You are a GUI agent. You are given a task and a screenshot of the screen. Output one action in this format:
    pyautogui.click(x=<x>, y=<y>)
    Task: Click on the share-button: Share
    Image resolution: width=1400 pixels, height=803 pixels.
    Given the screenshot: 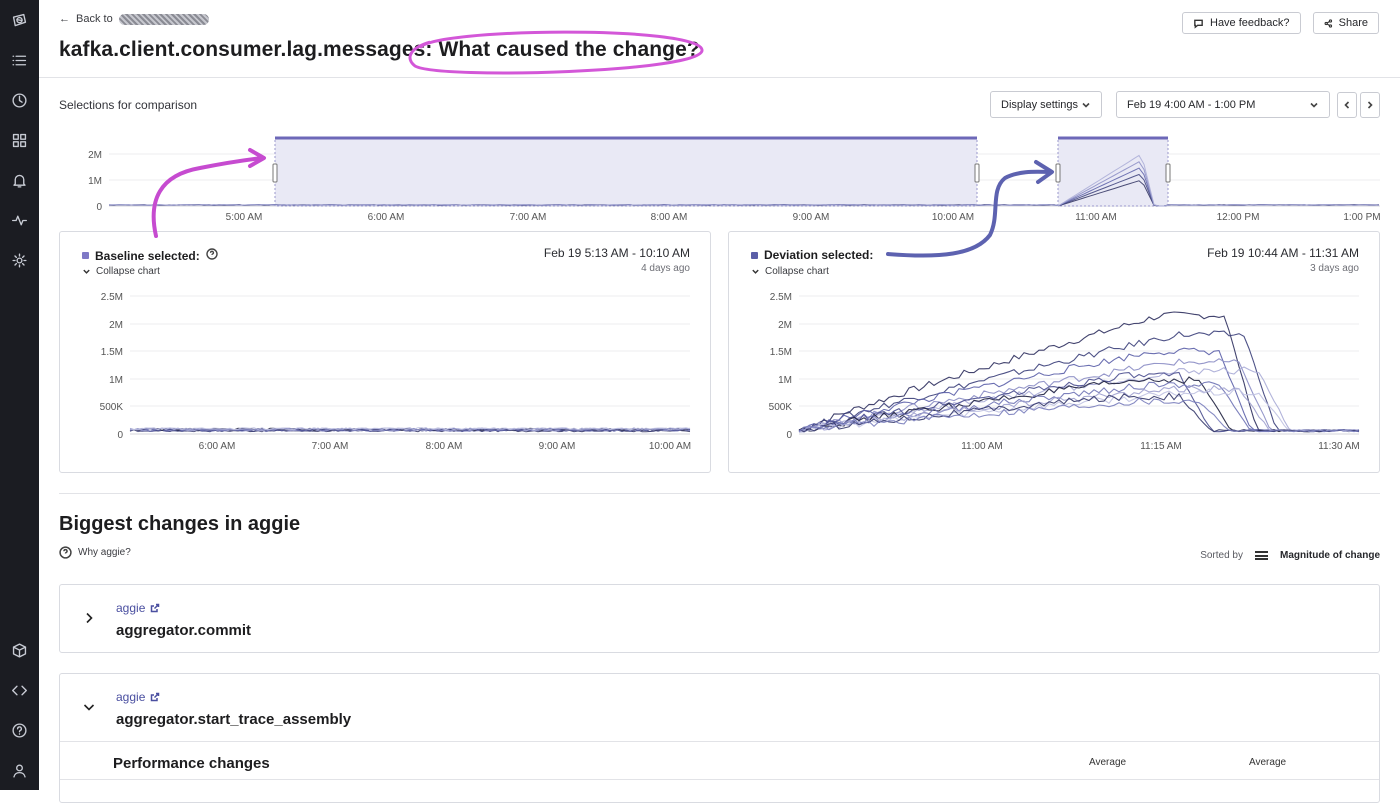 What is the action you would take?
    pyautogui.click(x=1346, y=23)
    